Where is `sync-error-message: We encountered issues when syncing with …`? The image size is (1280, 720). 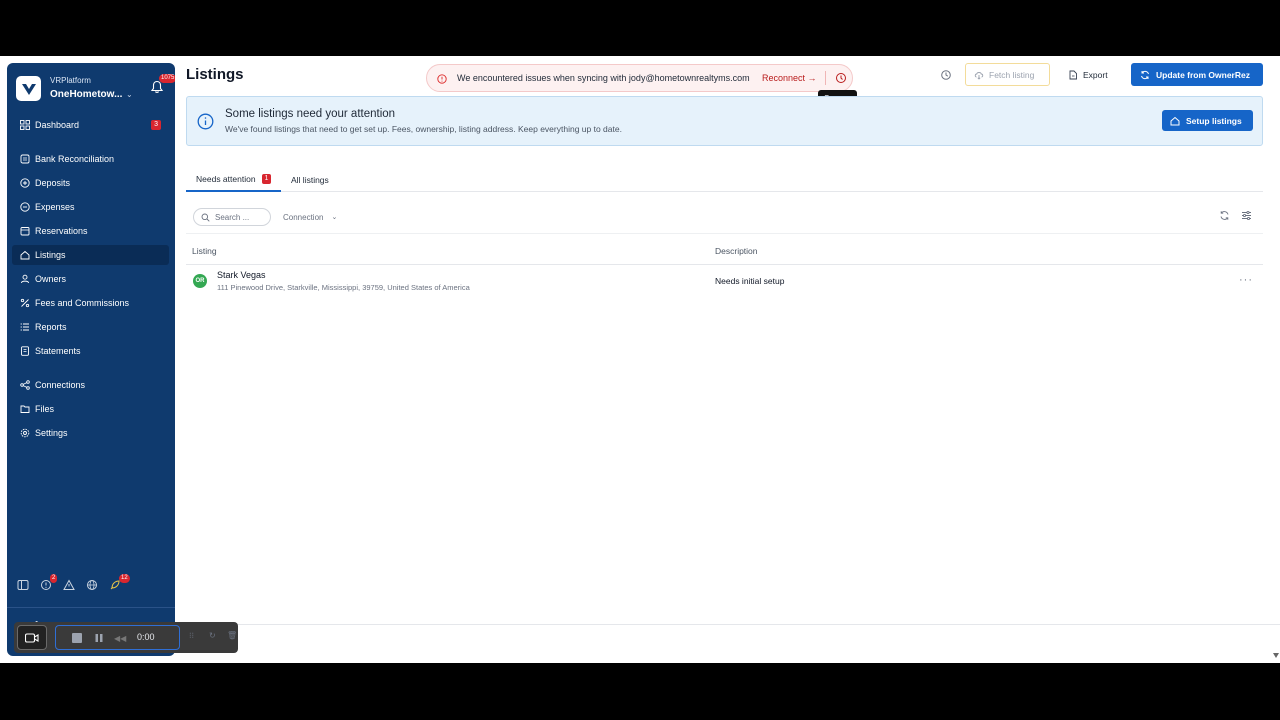
sync-error-message: We encountered issues when syncing with … is located at coordinates (603, 78).